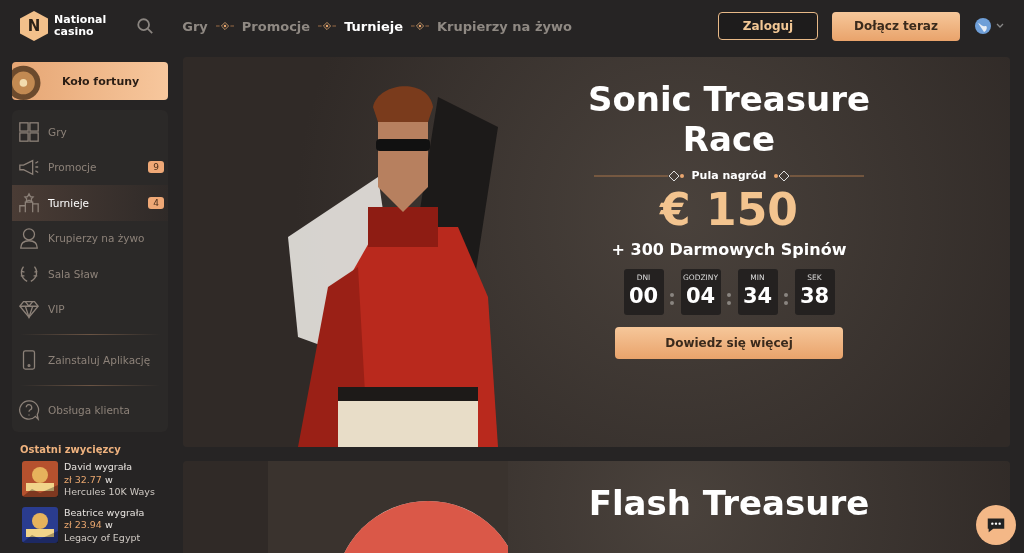 The width and height of the screenshot is (1024, 553). I want to click on person-icon, so click(29, 238).